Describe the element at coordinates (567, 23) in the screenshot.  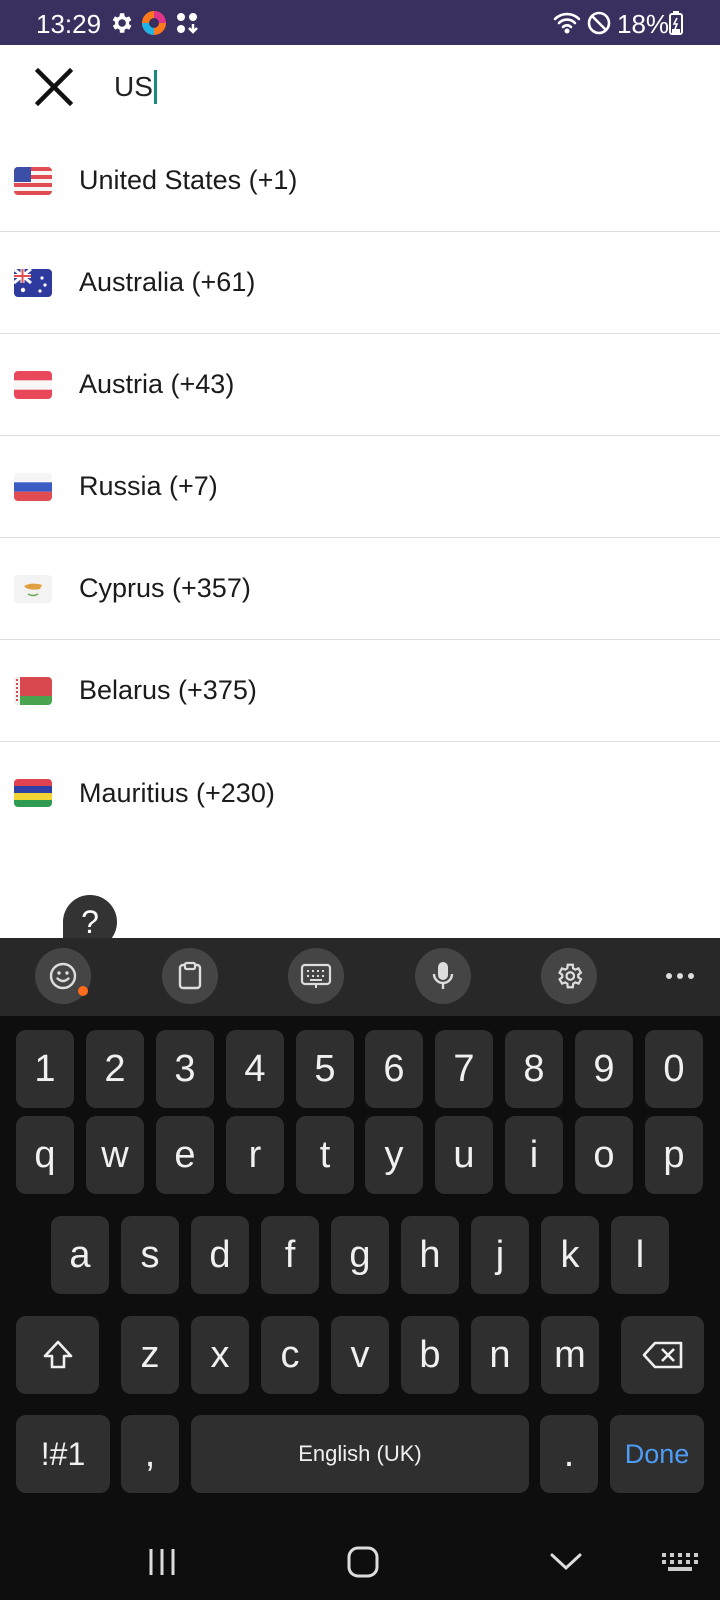
I see `wifi-icon` at that location.